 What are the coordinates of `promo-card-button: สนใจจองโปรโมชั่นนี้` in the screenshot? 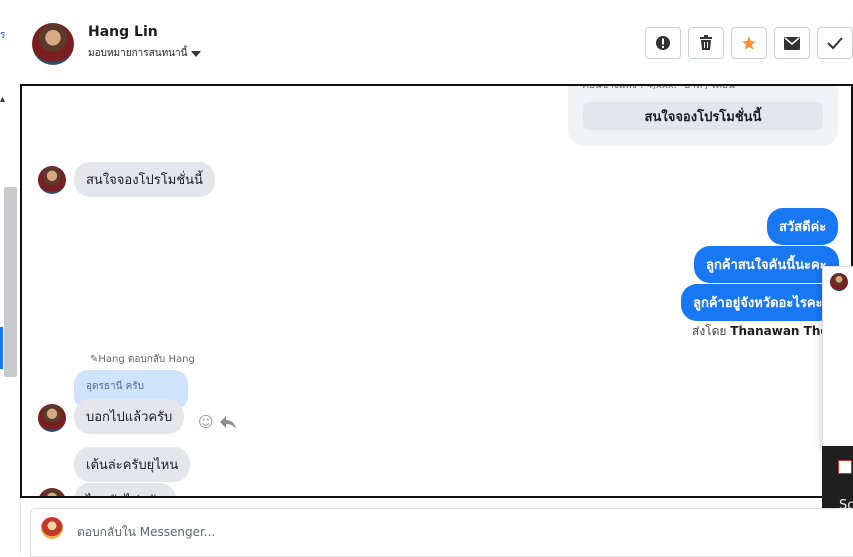 It's located at (703, 116).